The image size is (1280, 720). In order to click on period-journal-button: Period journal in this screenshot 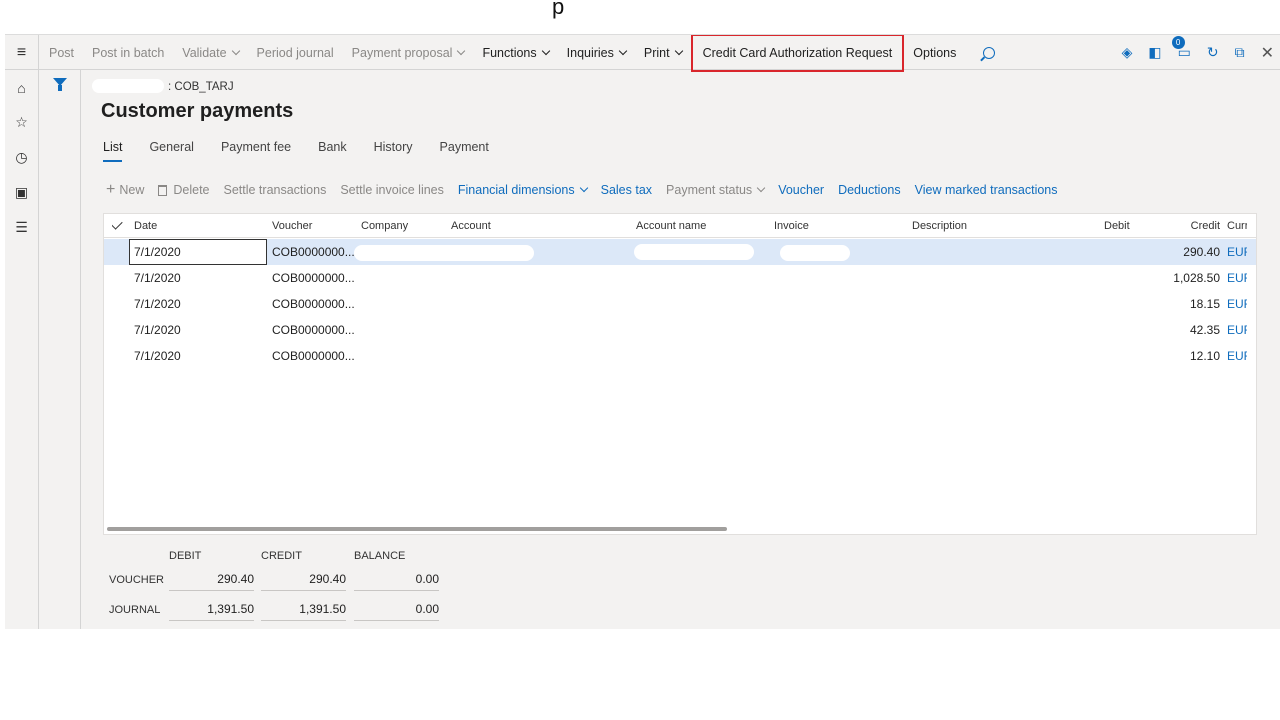, I will do `click(295, 53)`.